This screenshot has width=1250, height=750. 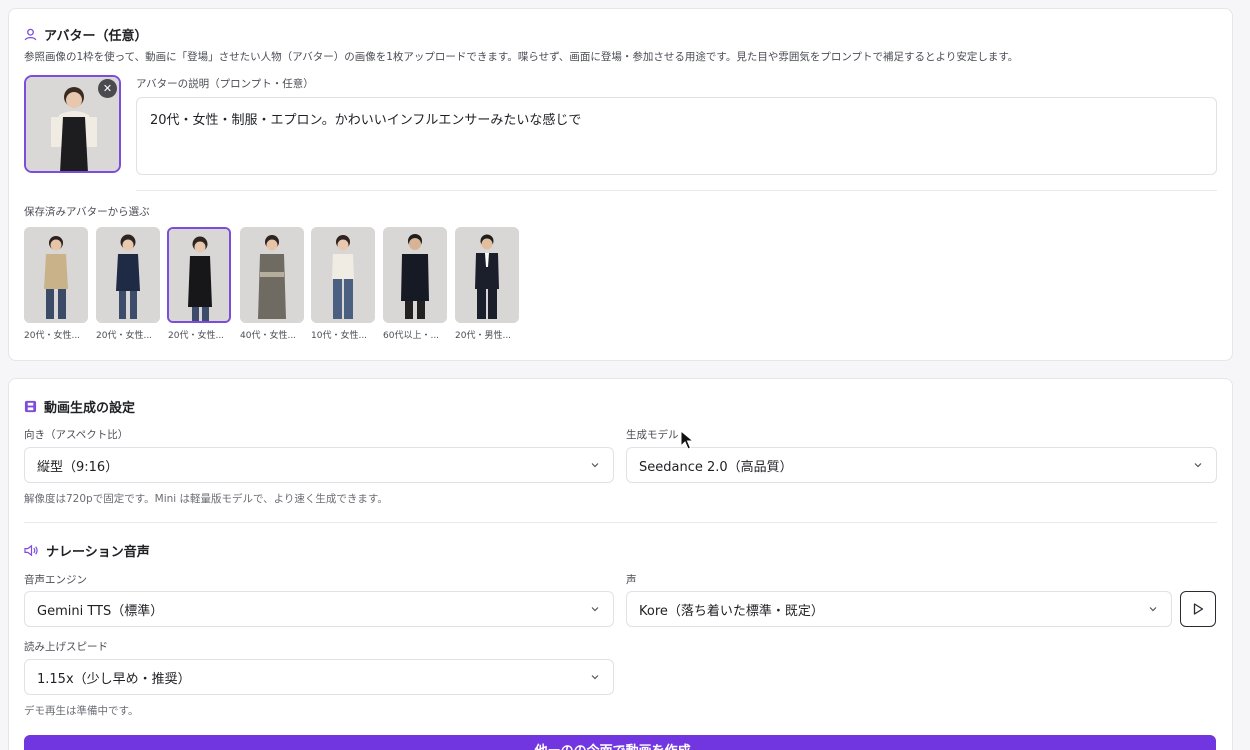 I want to click on video-section-header: 動画生成の設定, so click(x=79, y=406).